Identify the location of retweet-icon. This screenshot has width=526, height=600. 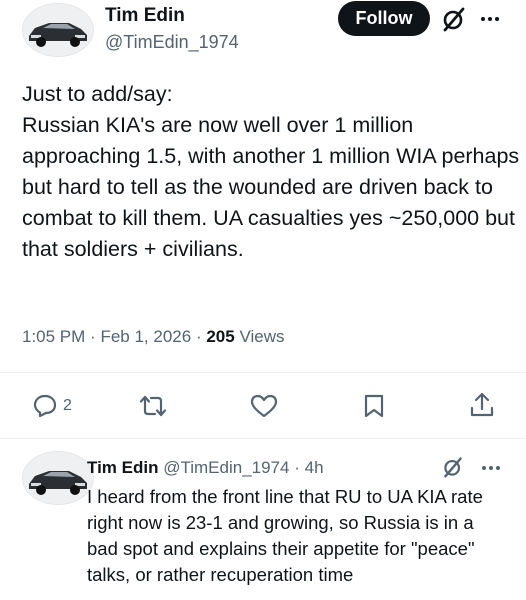
(153, 406).